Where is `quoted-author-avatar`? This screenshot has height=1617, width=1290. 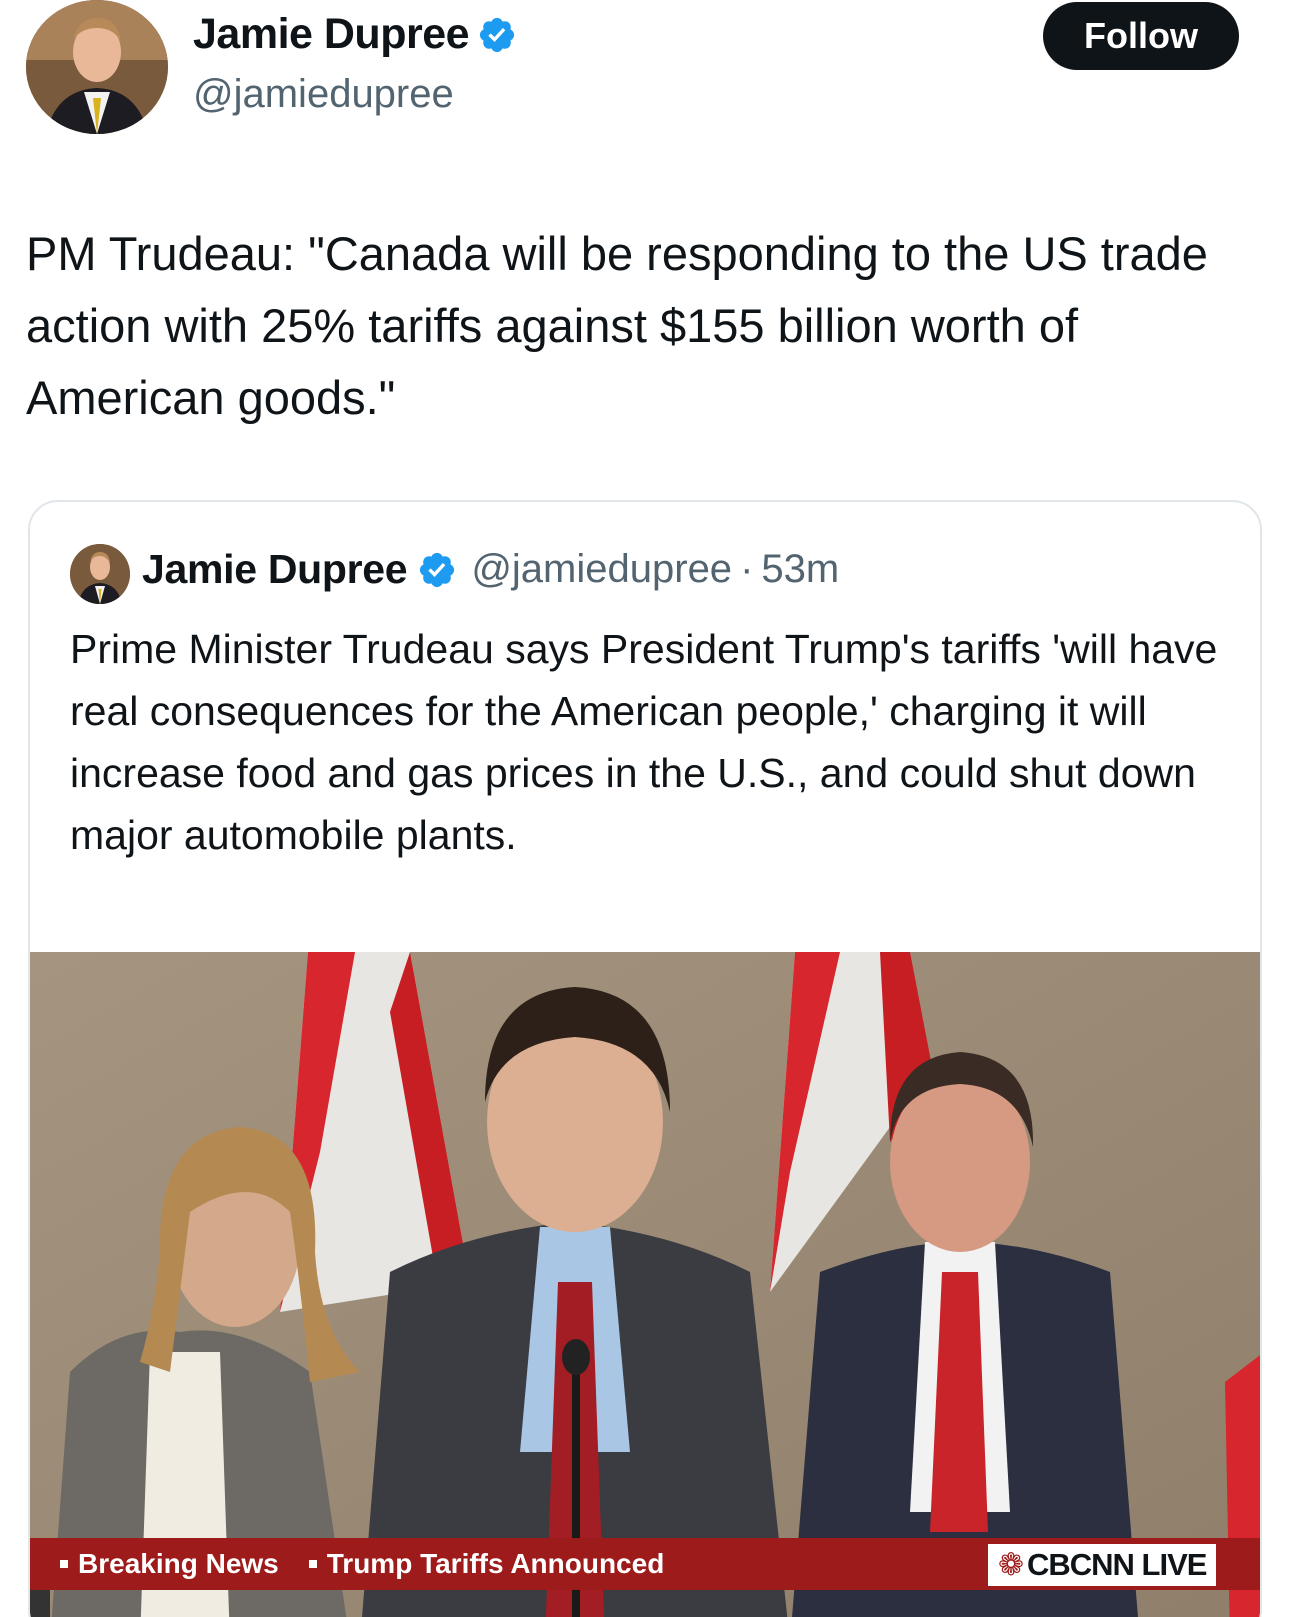 quoted-author-avatar is located at coordinates (100, 574).